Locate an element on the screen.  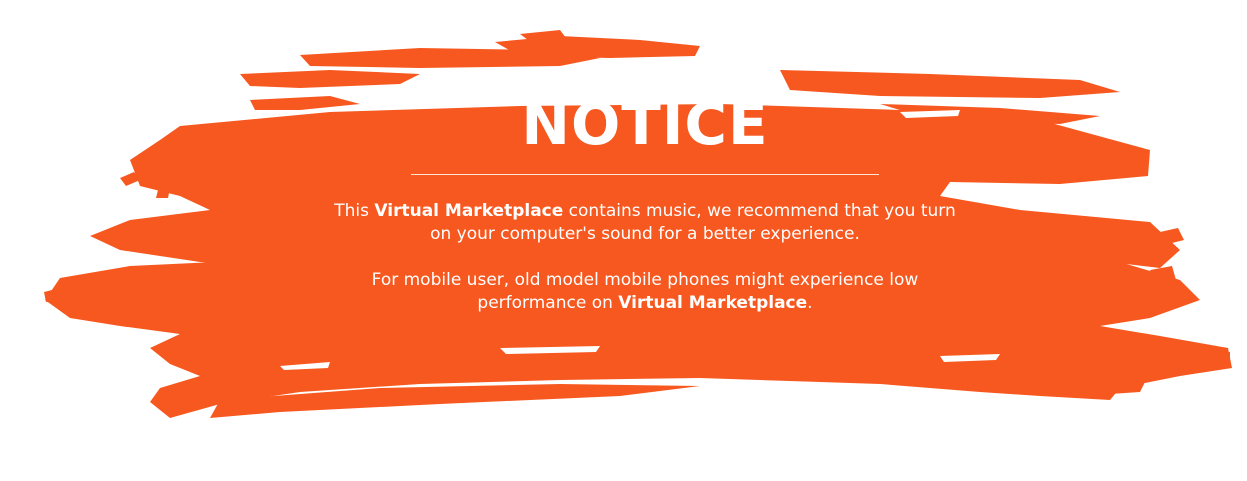
sound-notice-brand: Virtual Marketplace is located at coordinates (469, 211).